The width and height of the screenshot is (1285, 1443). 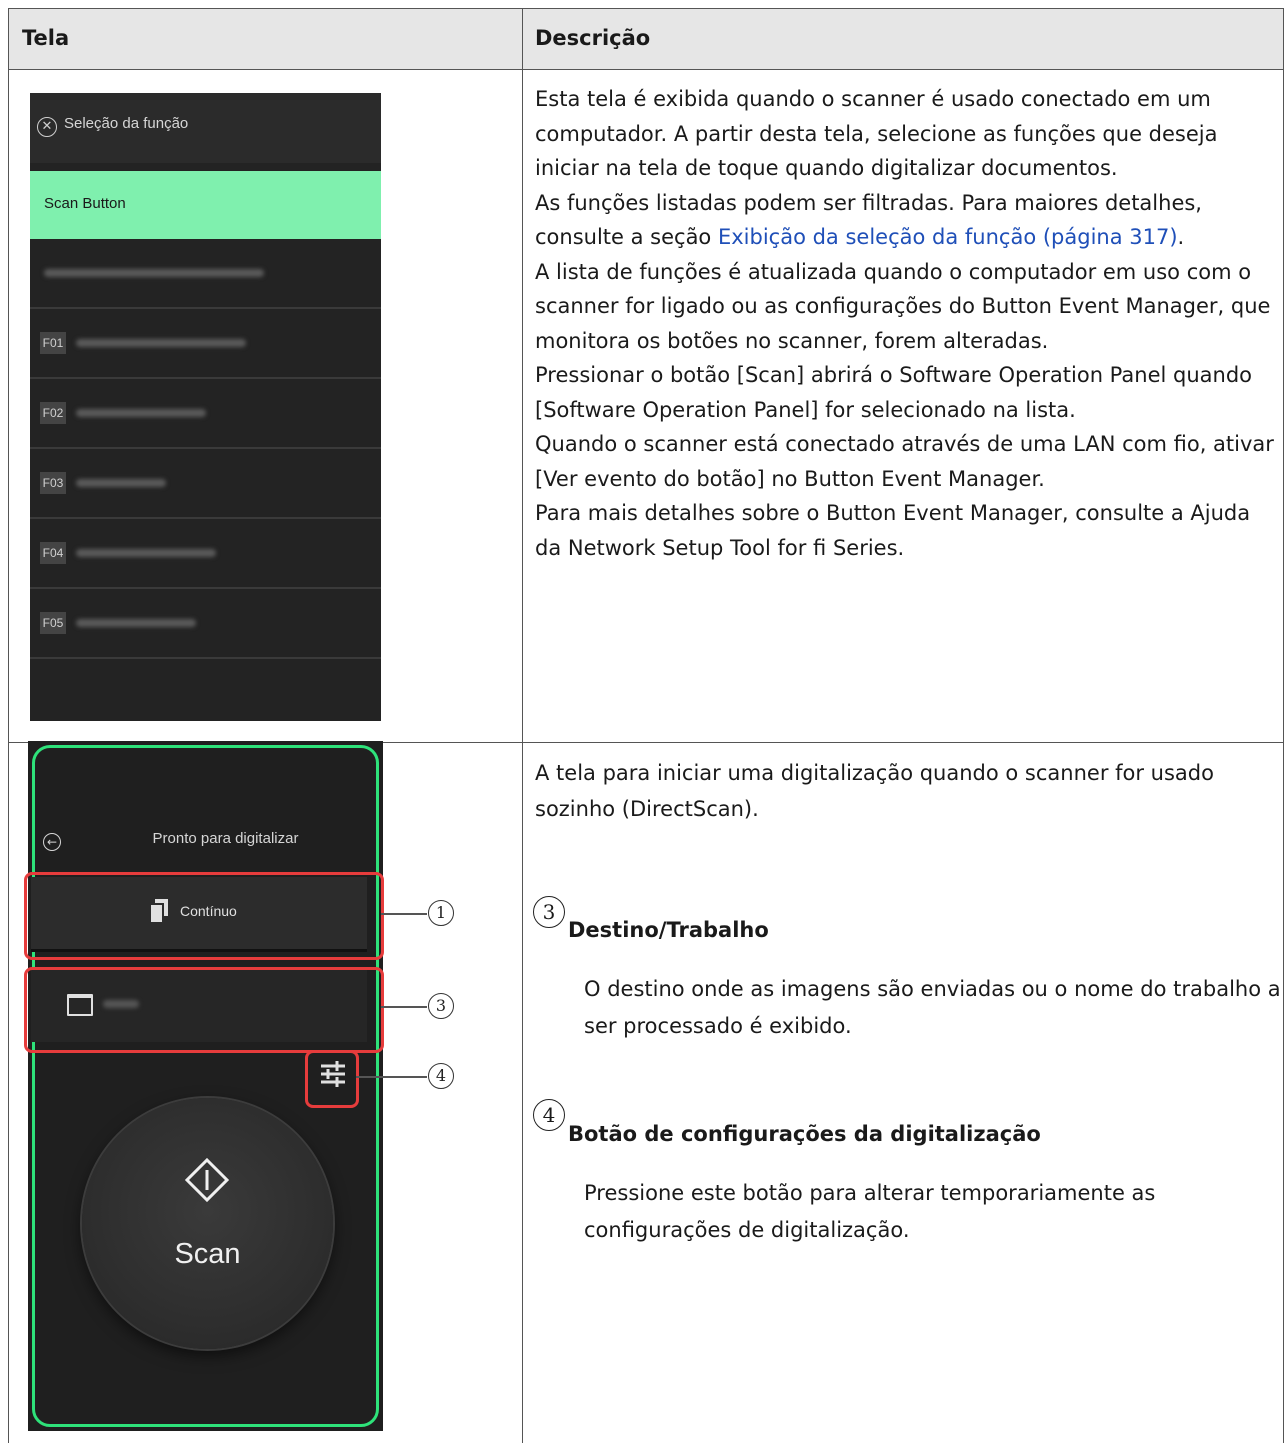 What do you see at coordinates (225, 838) in the screenshot?
I see `screen-title: Pronto para digitalizar` at bounding box center [225, 838].